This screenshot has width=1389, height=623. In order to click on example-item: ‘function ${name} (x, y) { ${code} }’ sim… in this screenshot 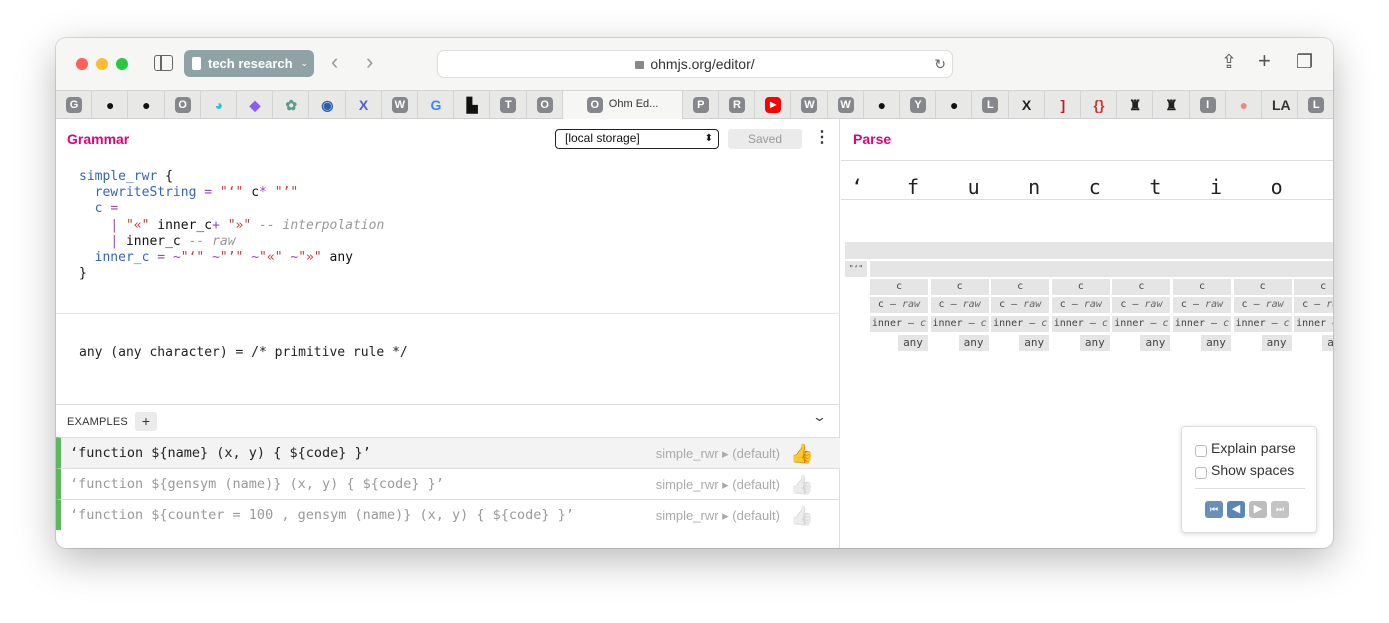, I will do `click(448, 452)`.